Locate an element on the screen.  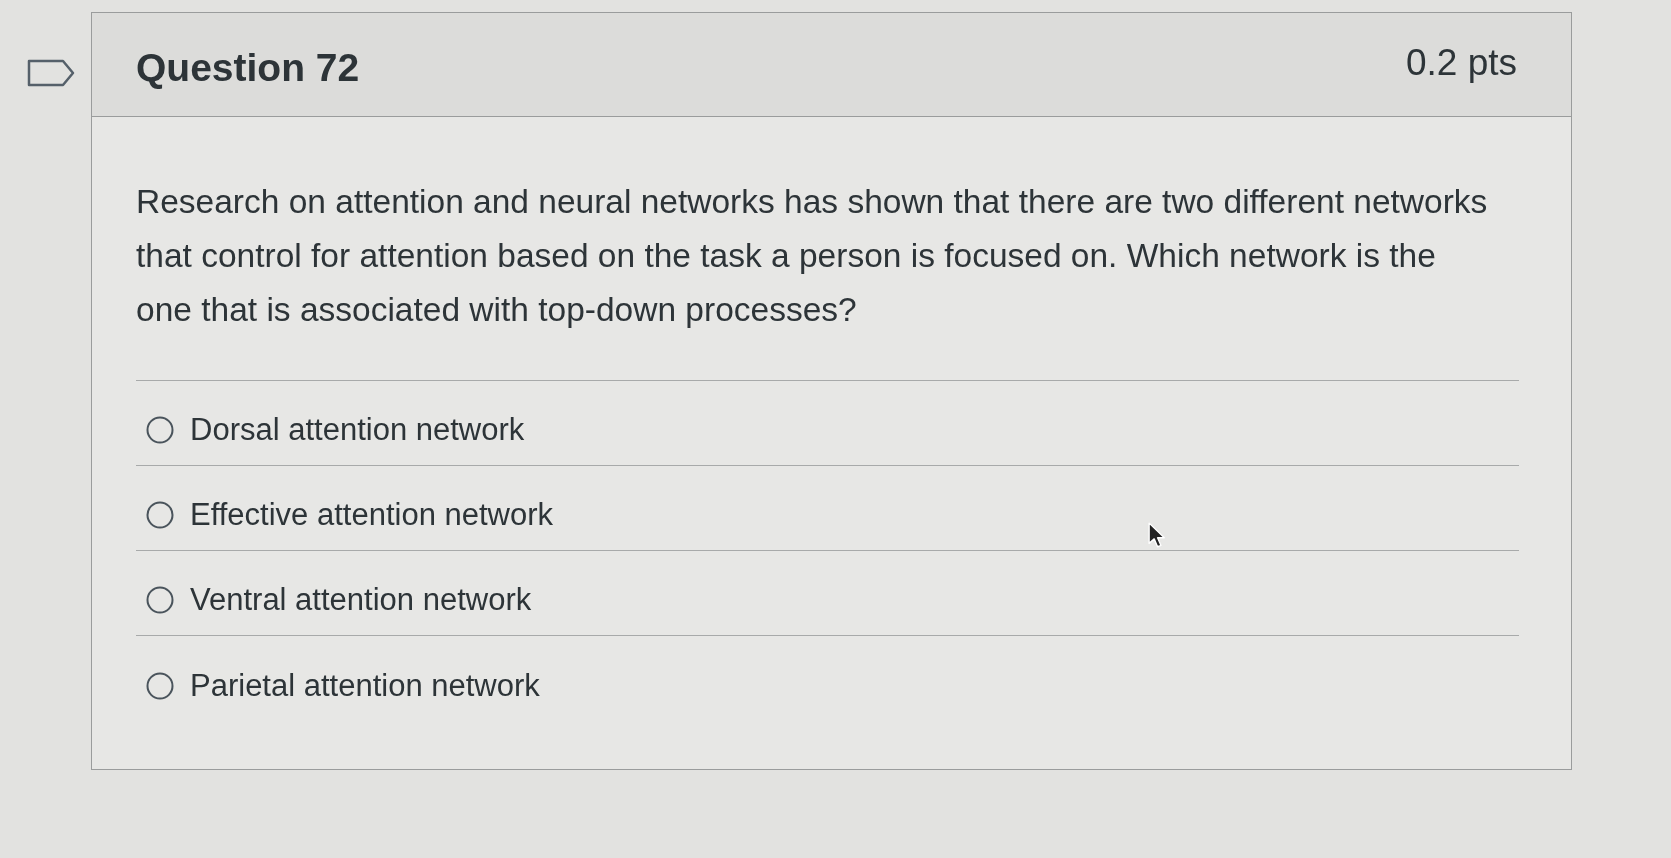
question-text: Research on attention and neural networks has shown that there are two different networks that control for attention based on the task a person is focused on. Which network is the one that is associated with top-down processes? is located at coordinates (812, 256).